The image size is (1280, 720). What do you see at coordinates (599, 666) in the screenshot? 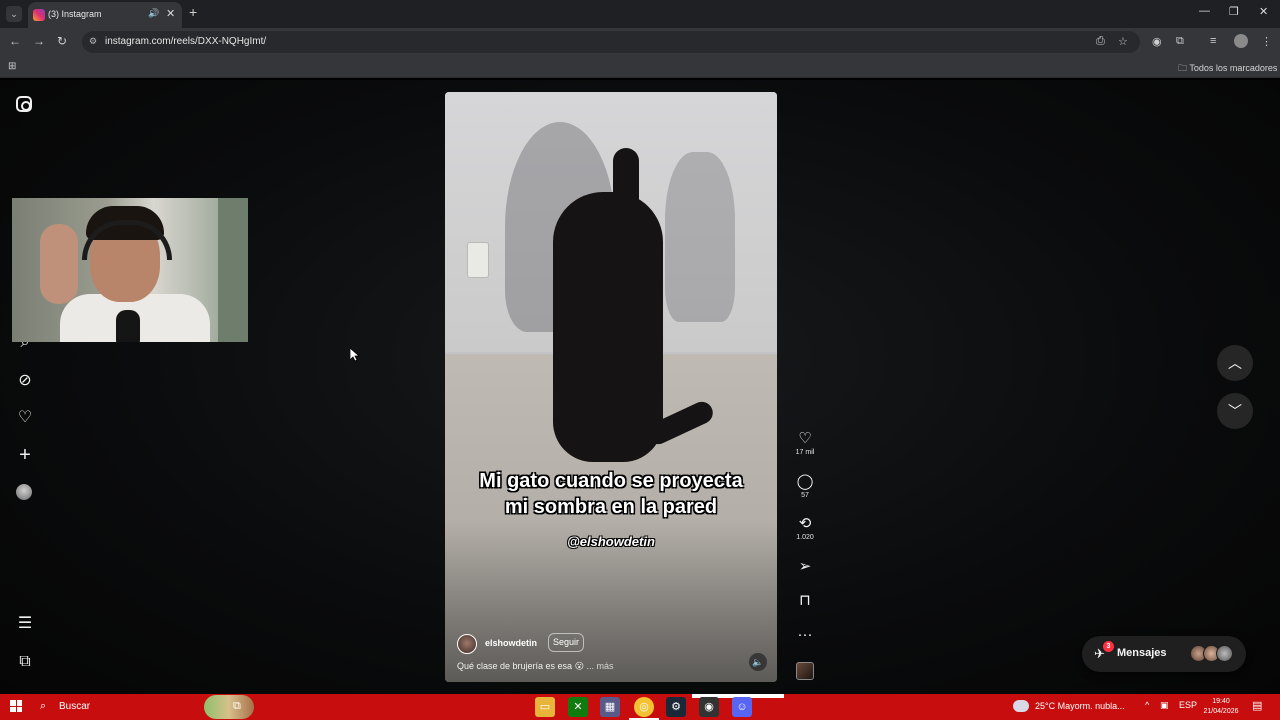
I see `more-link: ... más` at bounding box center [599, 666].